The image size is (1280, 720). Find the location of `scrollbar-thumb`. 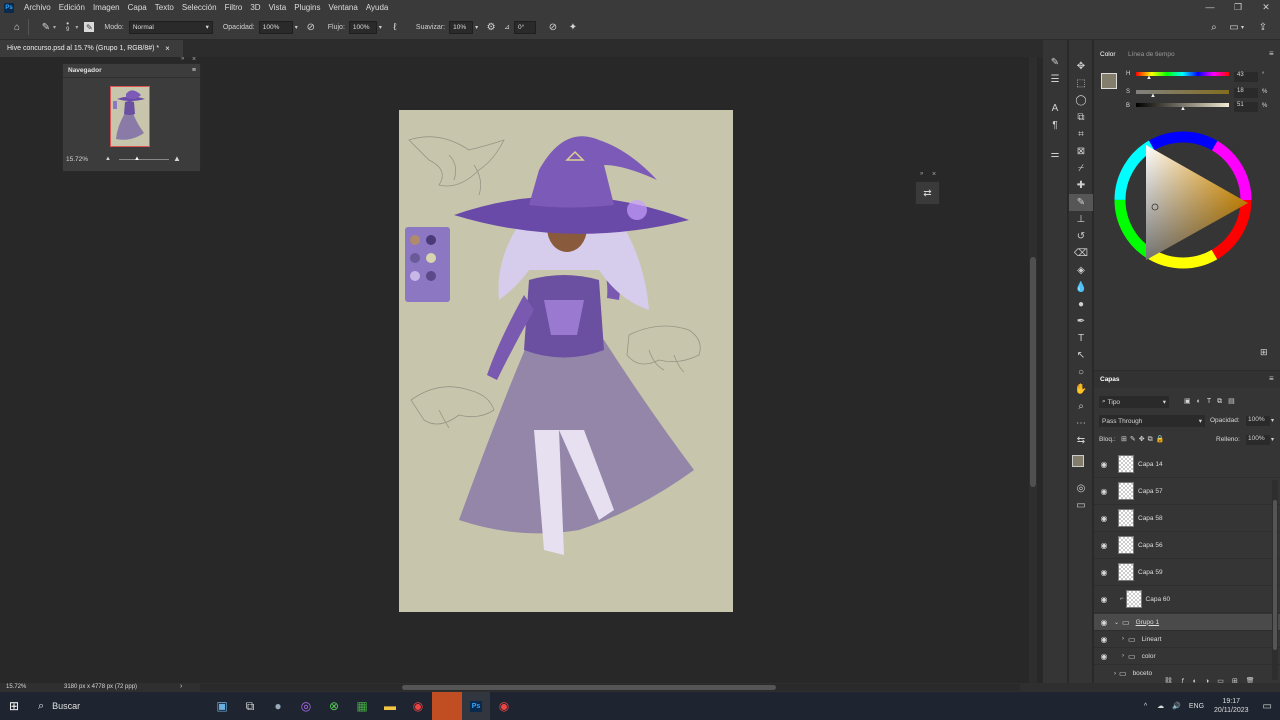

scrollbar-thumb is located at coordinates (1033, 372).